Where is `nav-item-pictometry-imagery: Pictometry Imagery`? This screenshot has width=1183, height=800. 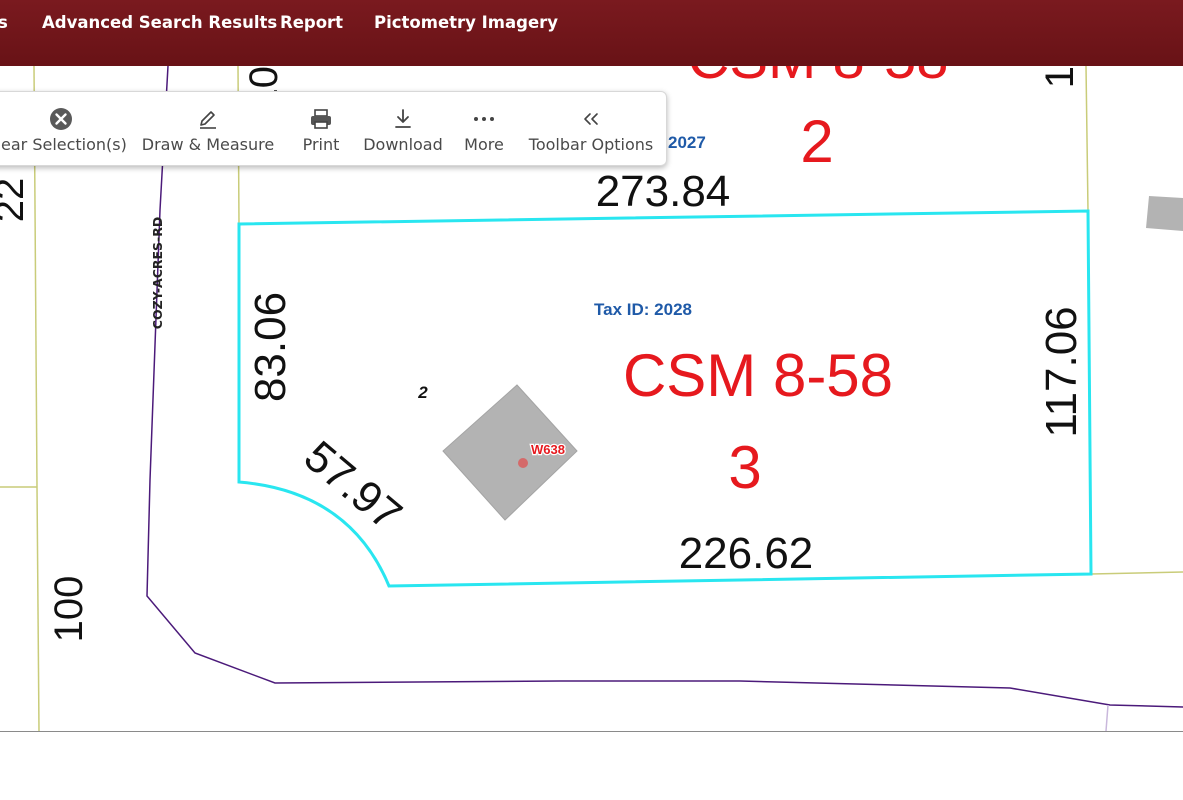 nav-item-pictometry-imagery: Pictometry Imagery is located at coordinates (466, 22).